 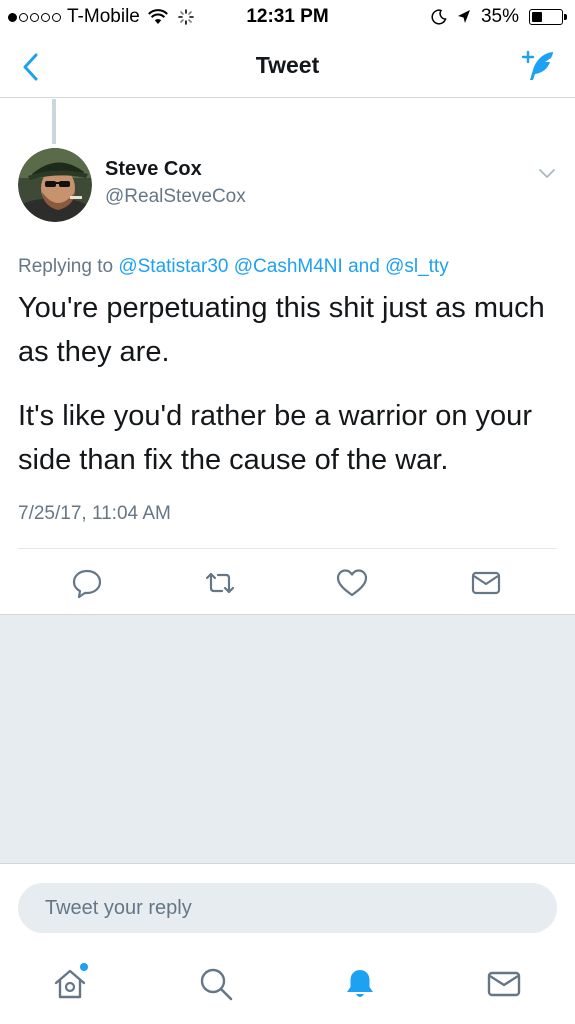 I want to click on tweet-actions, so click(x=287, y=583).